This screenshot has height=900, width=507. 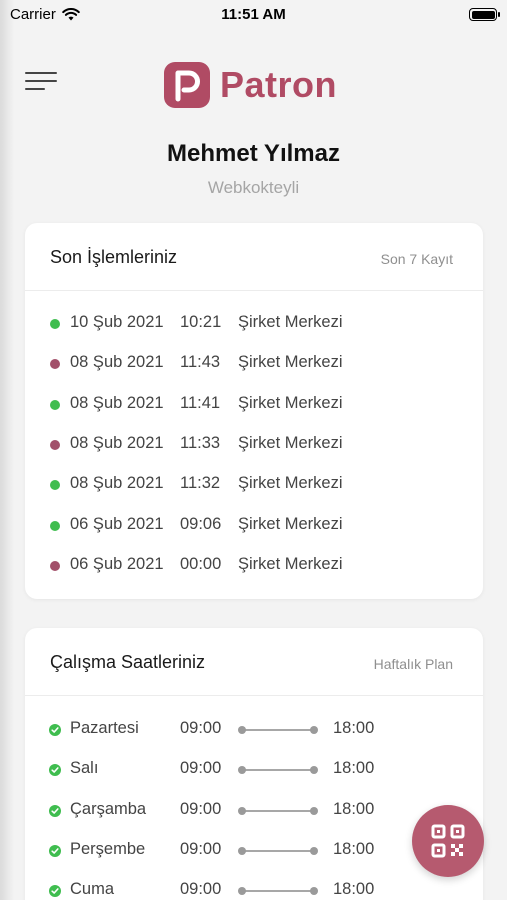 I want to click on transaction-row: 06 Şub 2021 00:00 Şirket Merkezi, so click(x=254, y=565).